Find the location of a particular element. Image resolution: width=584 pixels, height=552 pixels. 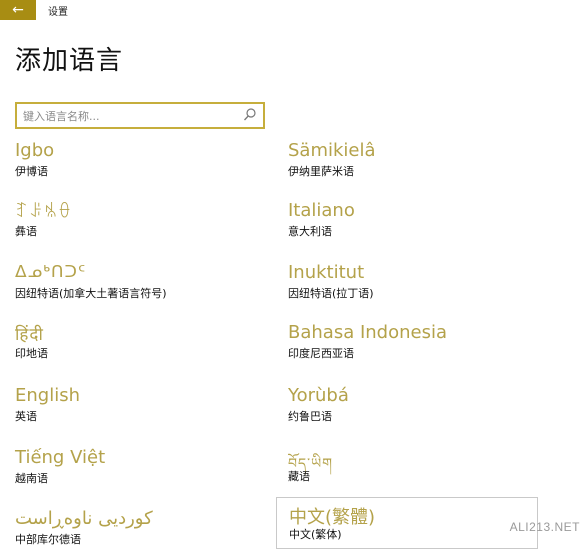

page-title: 添加语言 is located at coordinates (69, 61).